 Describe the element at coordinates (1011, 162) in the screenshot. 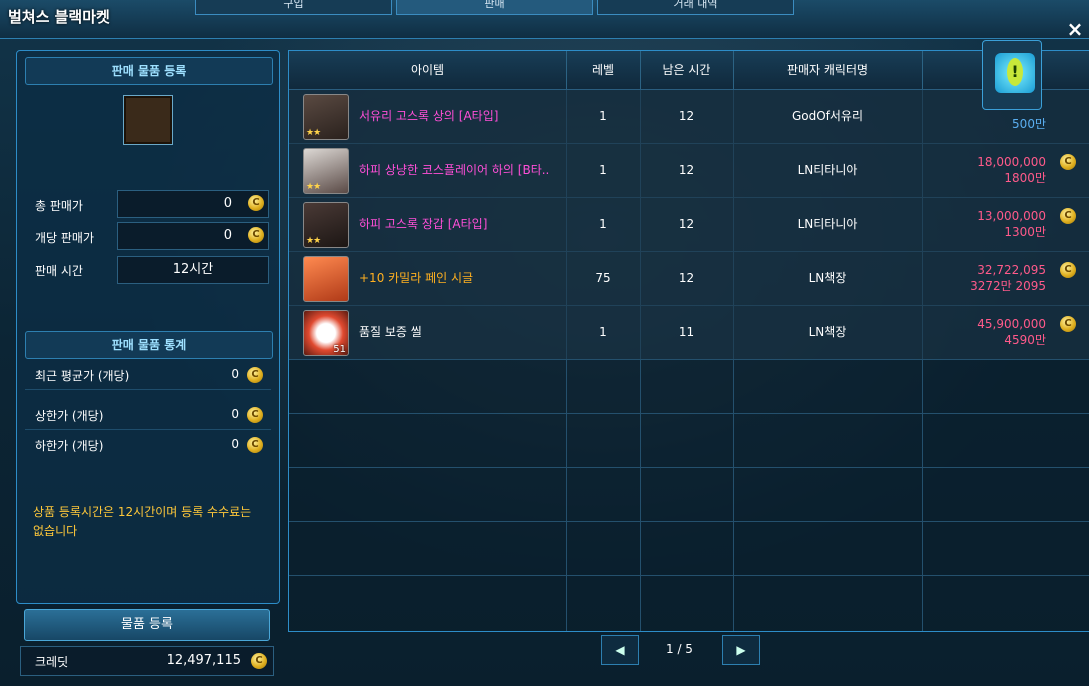

I see `price-value: 18,000,000` at that location.